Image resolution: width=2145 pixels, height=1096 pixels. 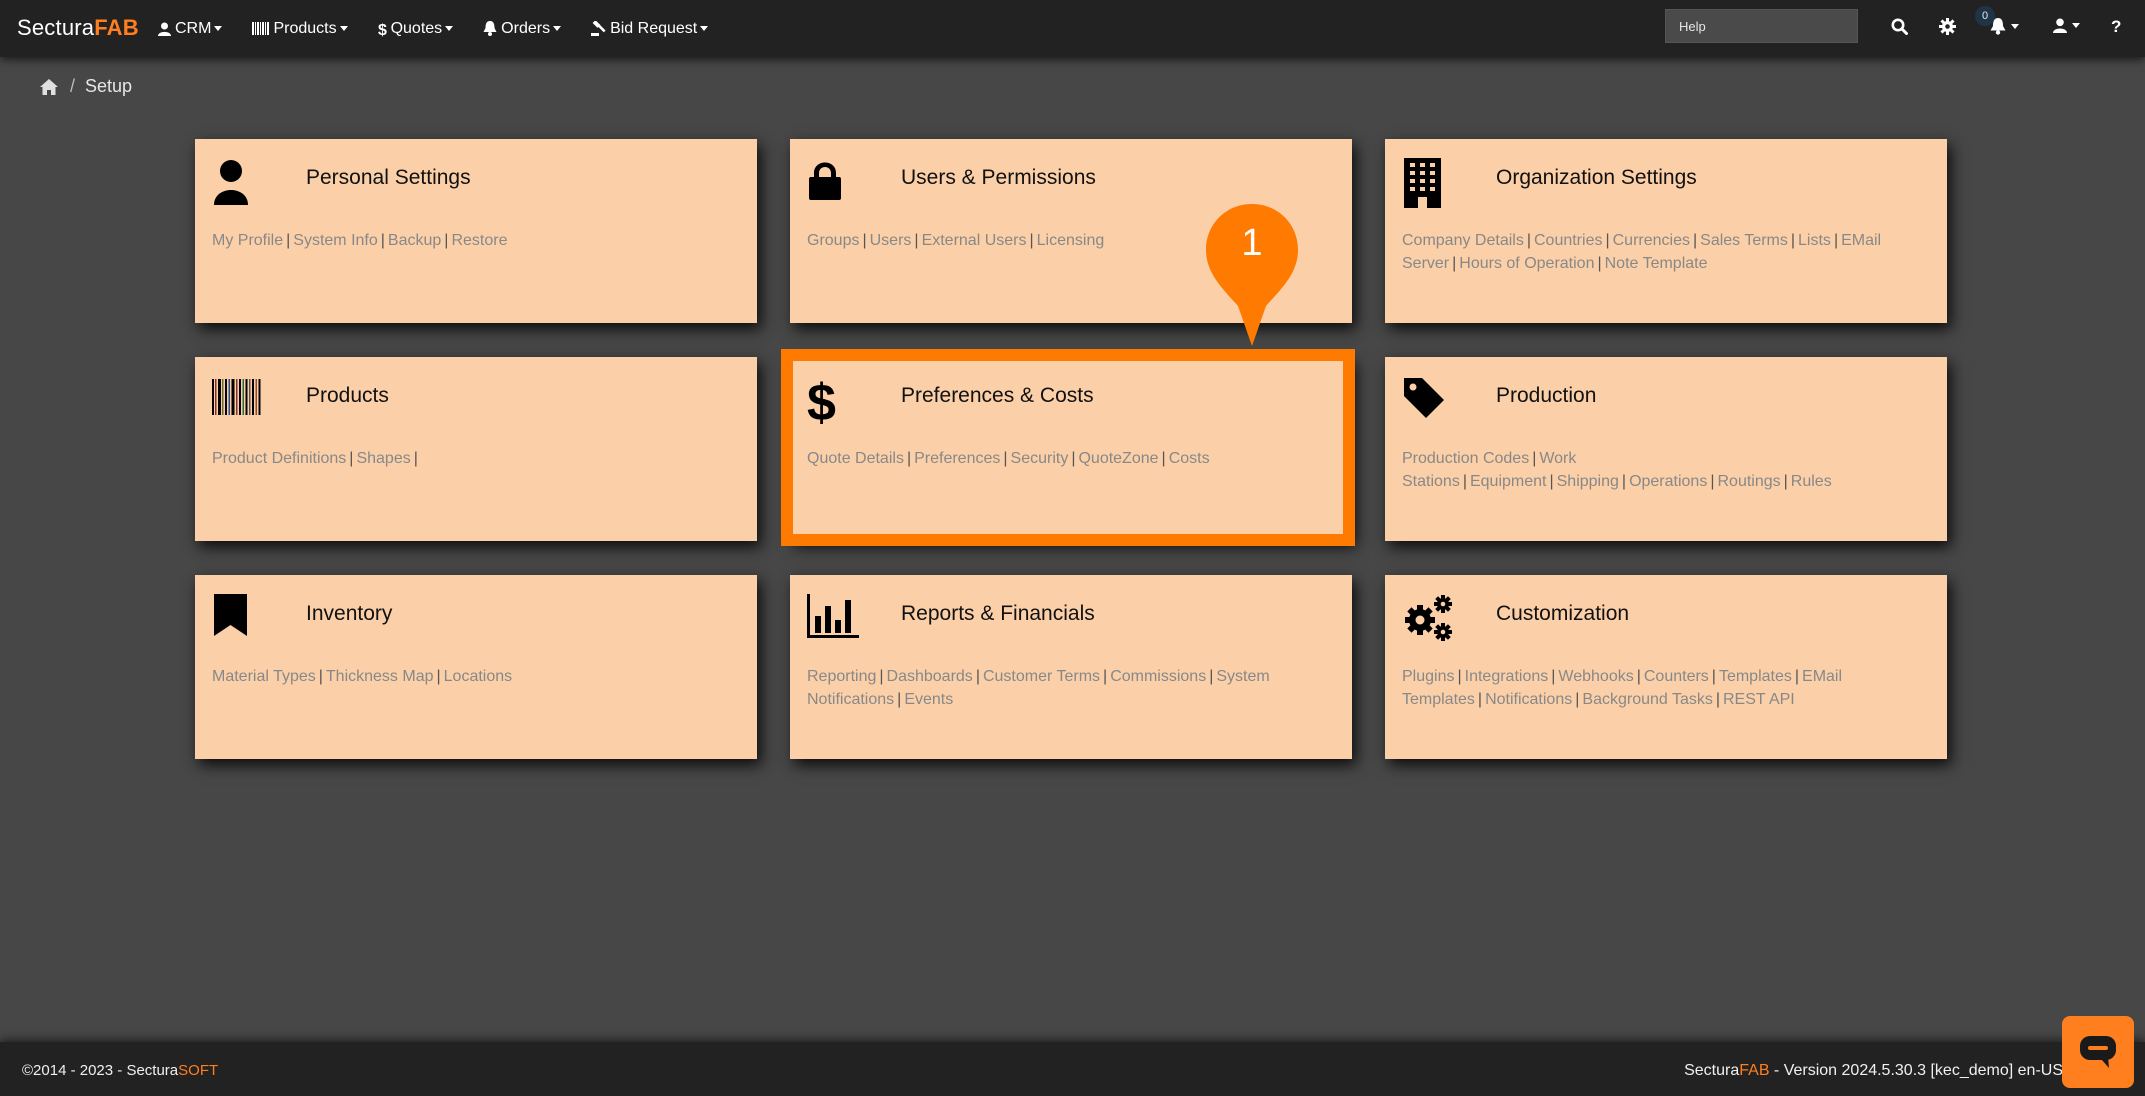 I want to click on nav-quotes: $ Quotes, so click(x=416, y=29).